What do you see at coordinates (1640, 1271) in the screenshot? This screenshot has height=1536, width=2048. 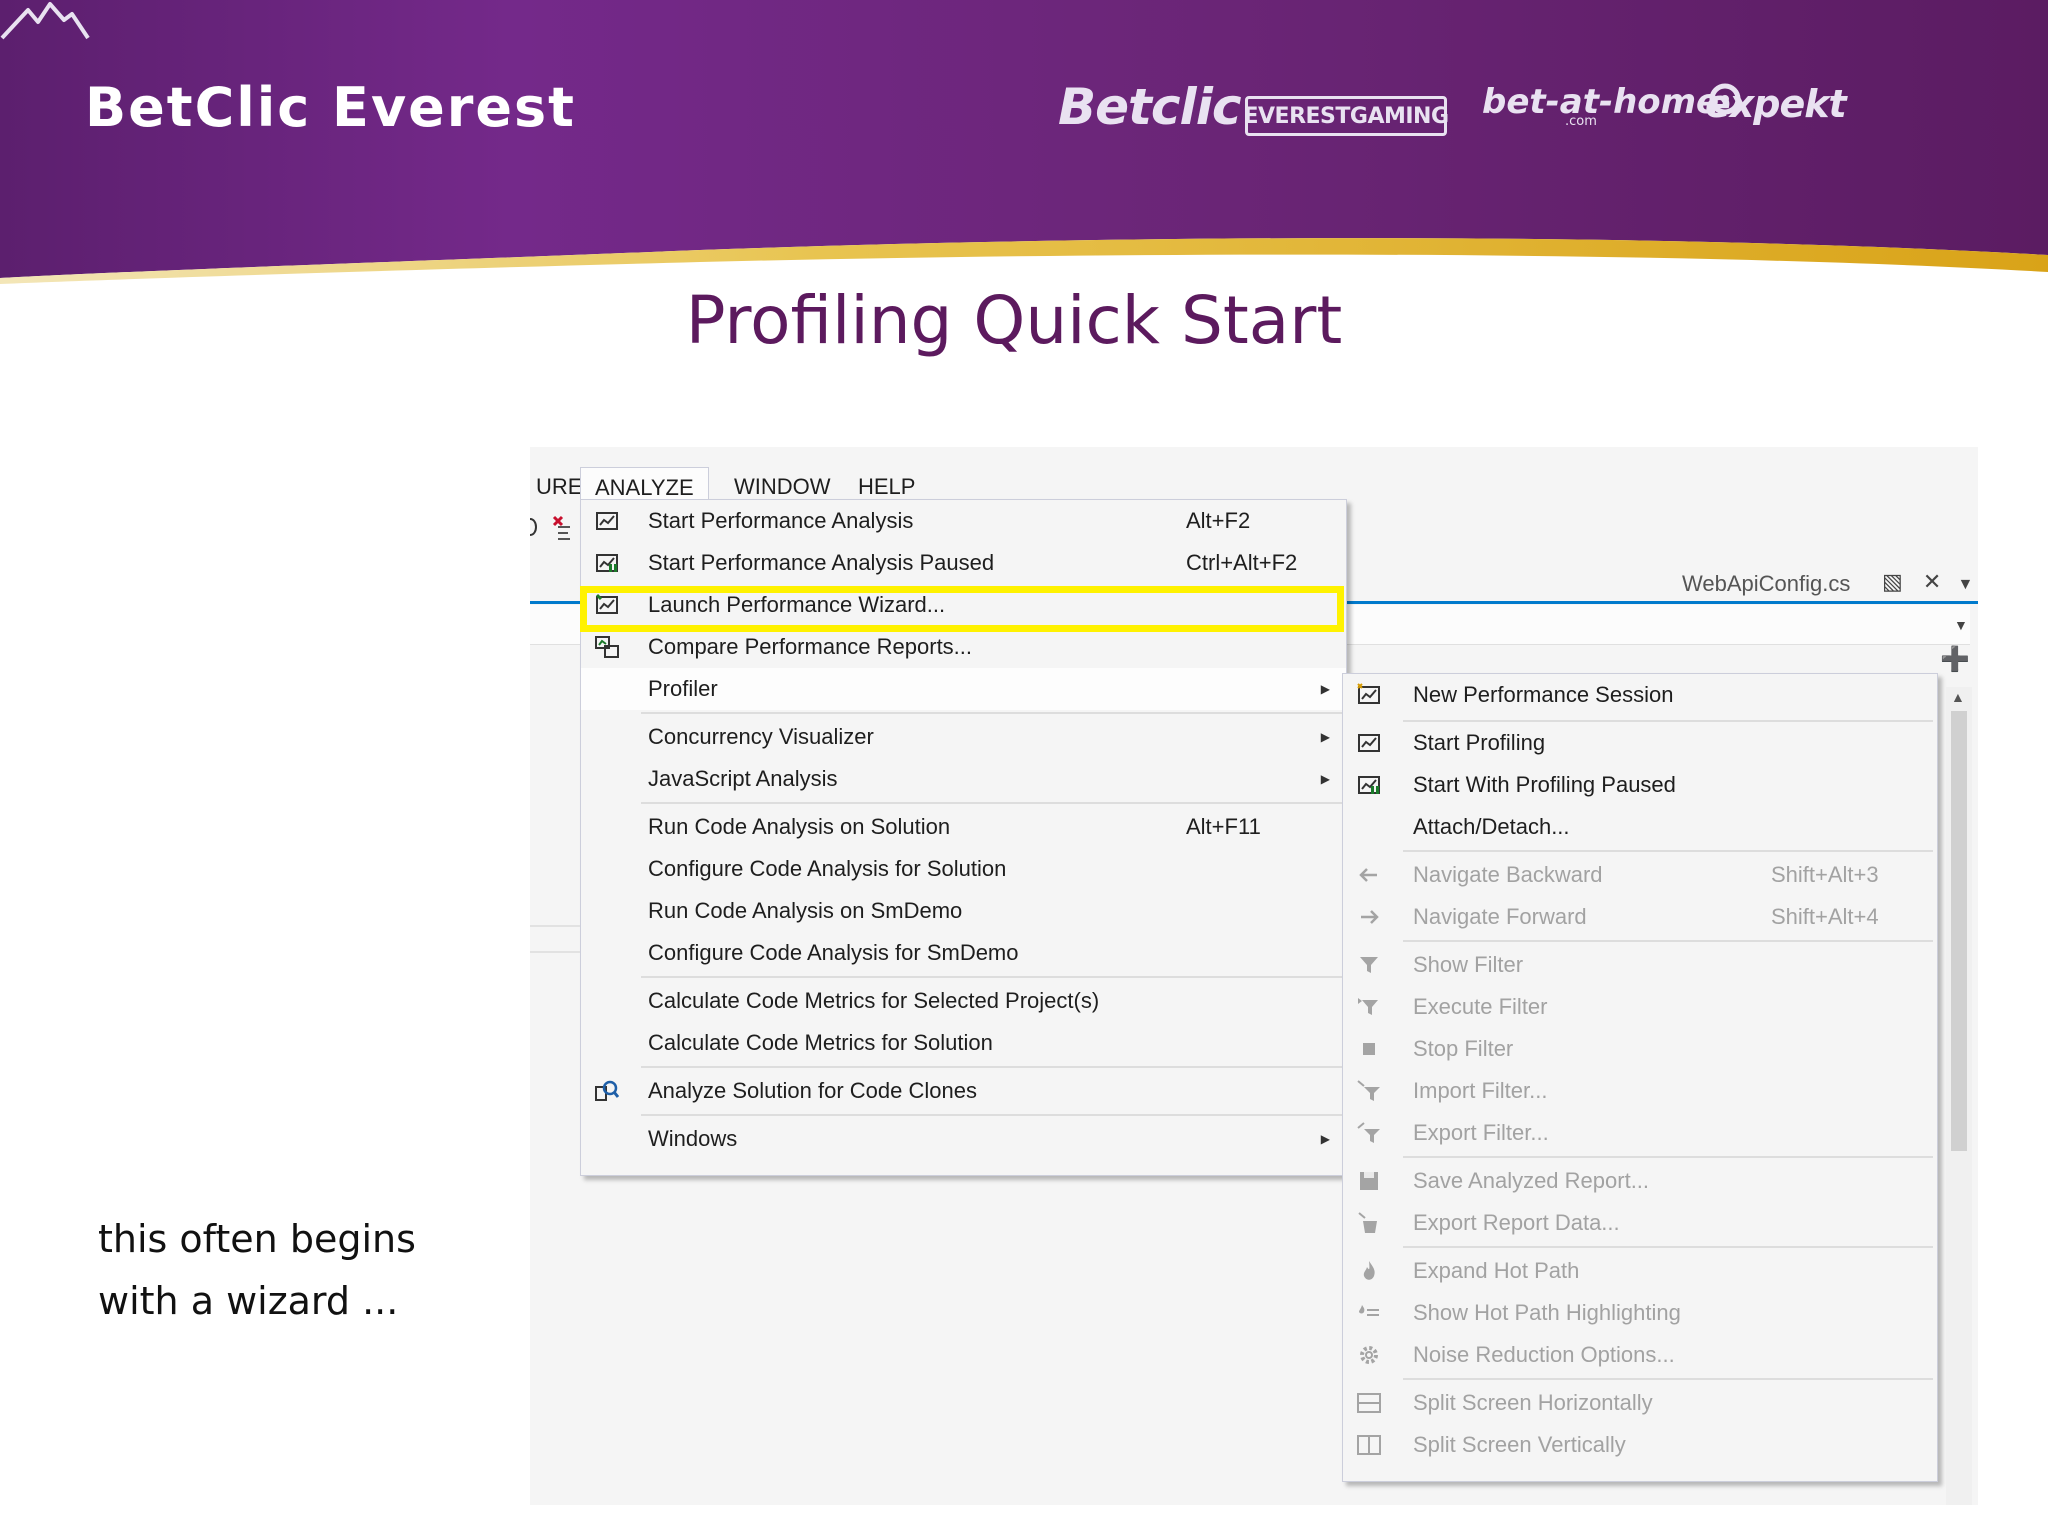 I see `menu-item-expand-hot-path: Expand Hot Path` at bounding box center [1640, 1271].